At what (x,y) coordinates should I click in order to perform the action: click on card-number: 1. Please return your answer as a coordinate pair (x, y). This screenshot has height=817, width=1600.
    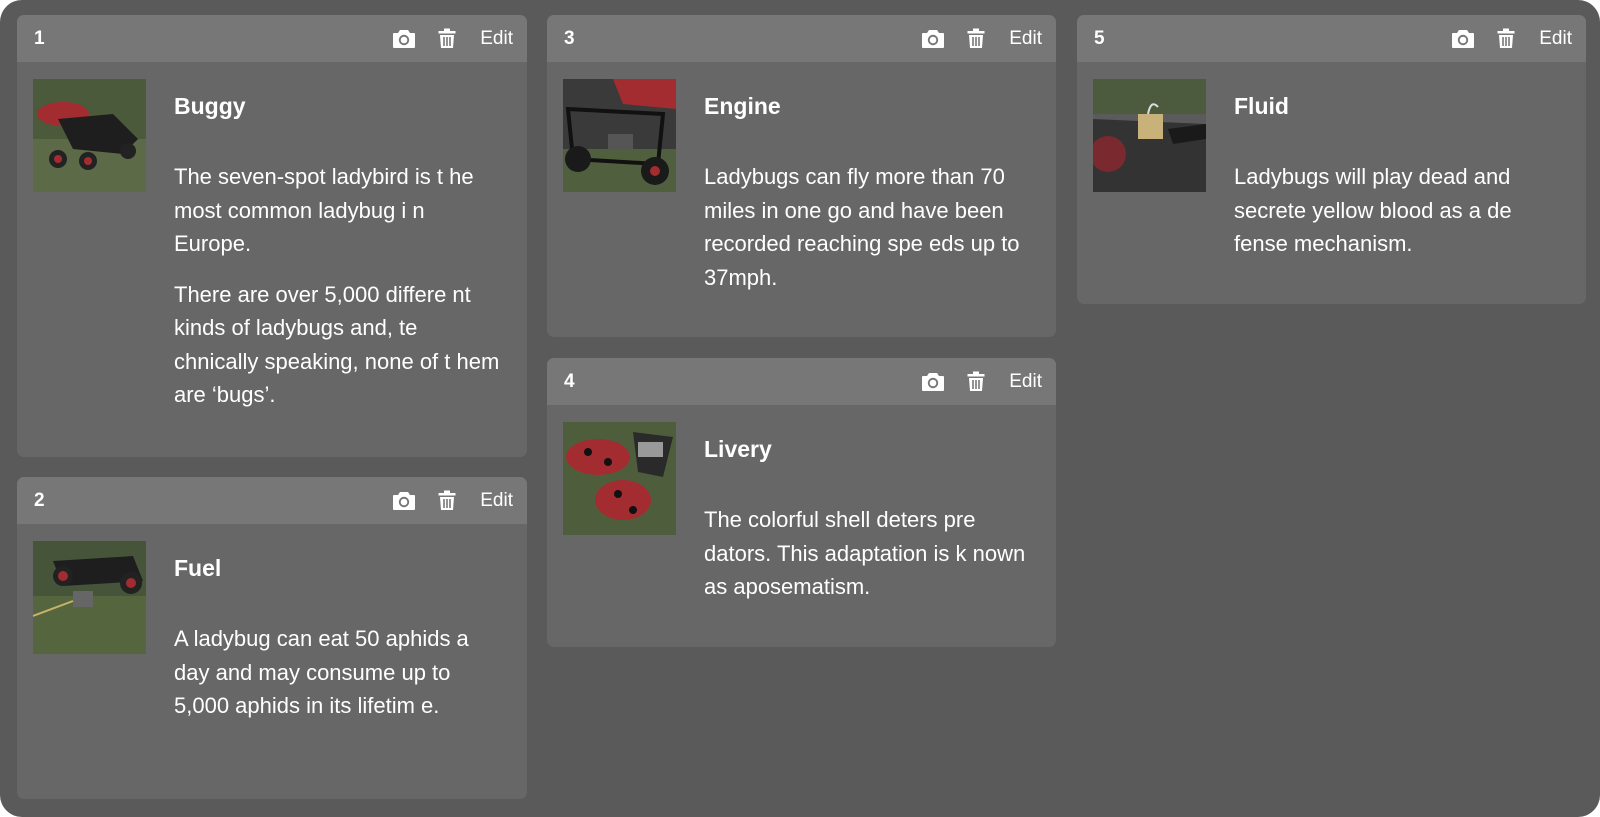
    Looking at the image, I should click on (39, 38).